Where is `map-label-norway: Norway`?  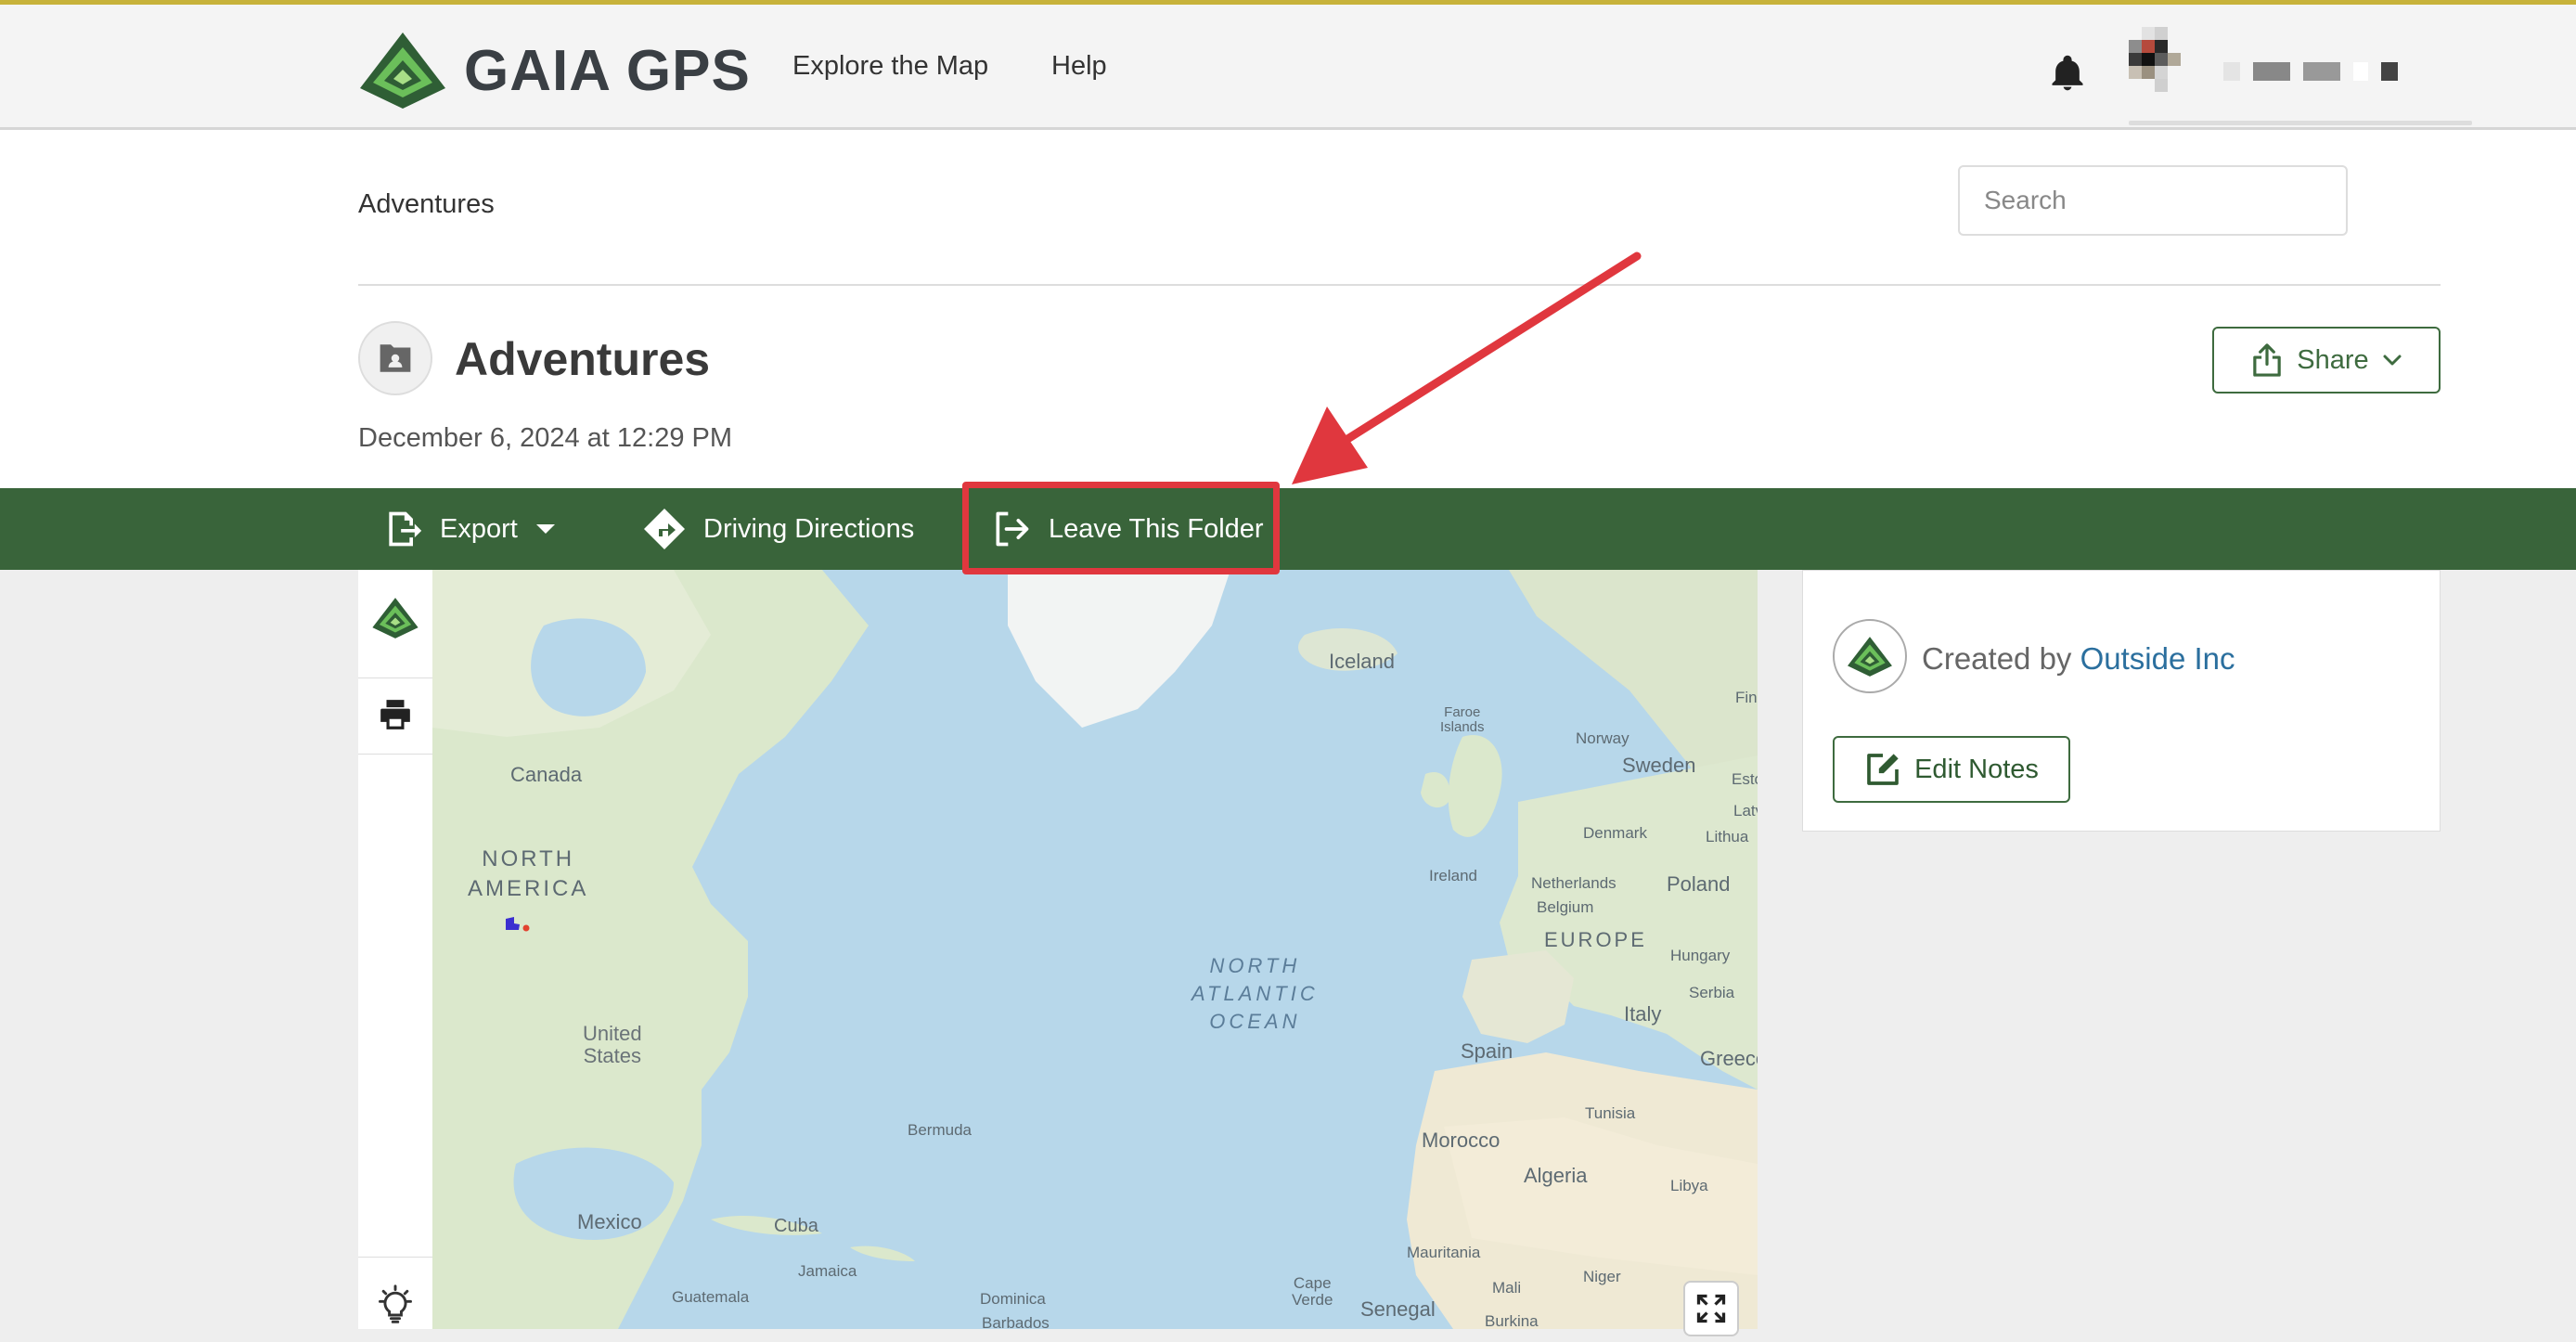
map-label-norway: Norway is located at coordinates (1603, 738).